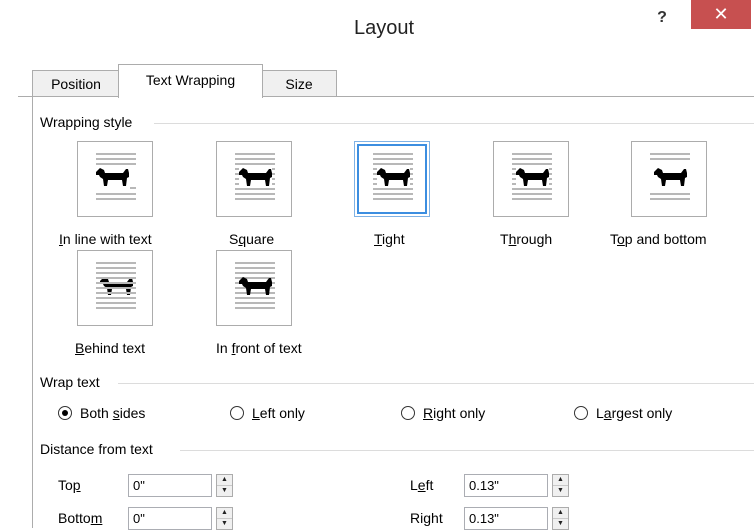 Image resolution: width=754 pixels, height=530 pixels. I want to click on wrap-side-label: Left only, so click(278, 413).